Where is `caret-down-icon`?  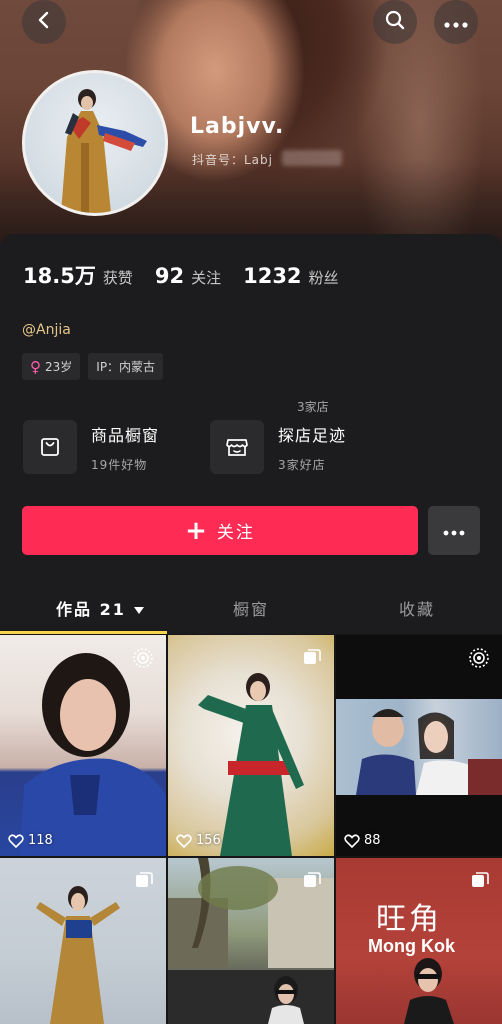
caret-down-icon is located at coordinates (139, 609).